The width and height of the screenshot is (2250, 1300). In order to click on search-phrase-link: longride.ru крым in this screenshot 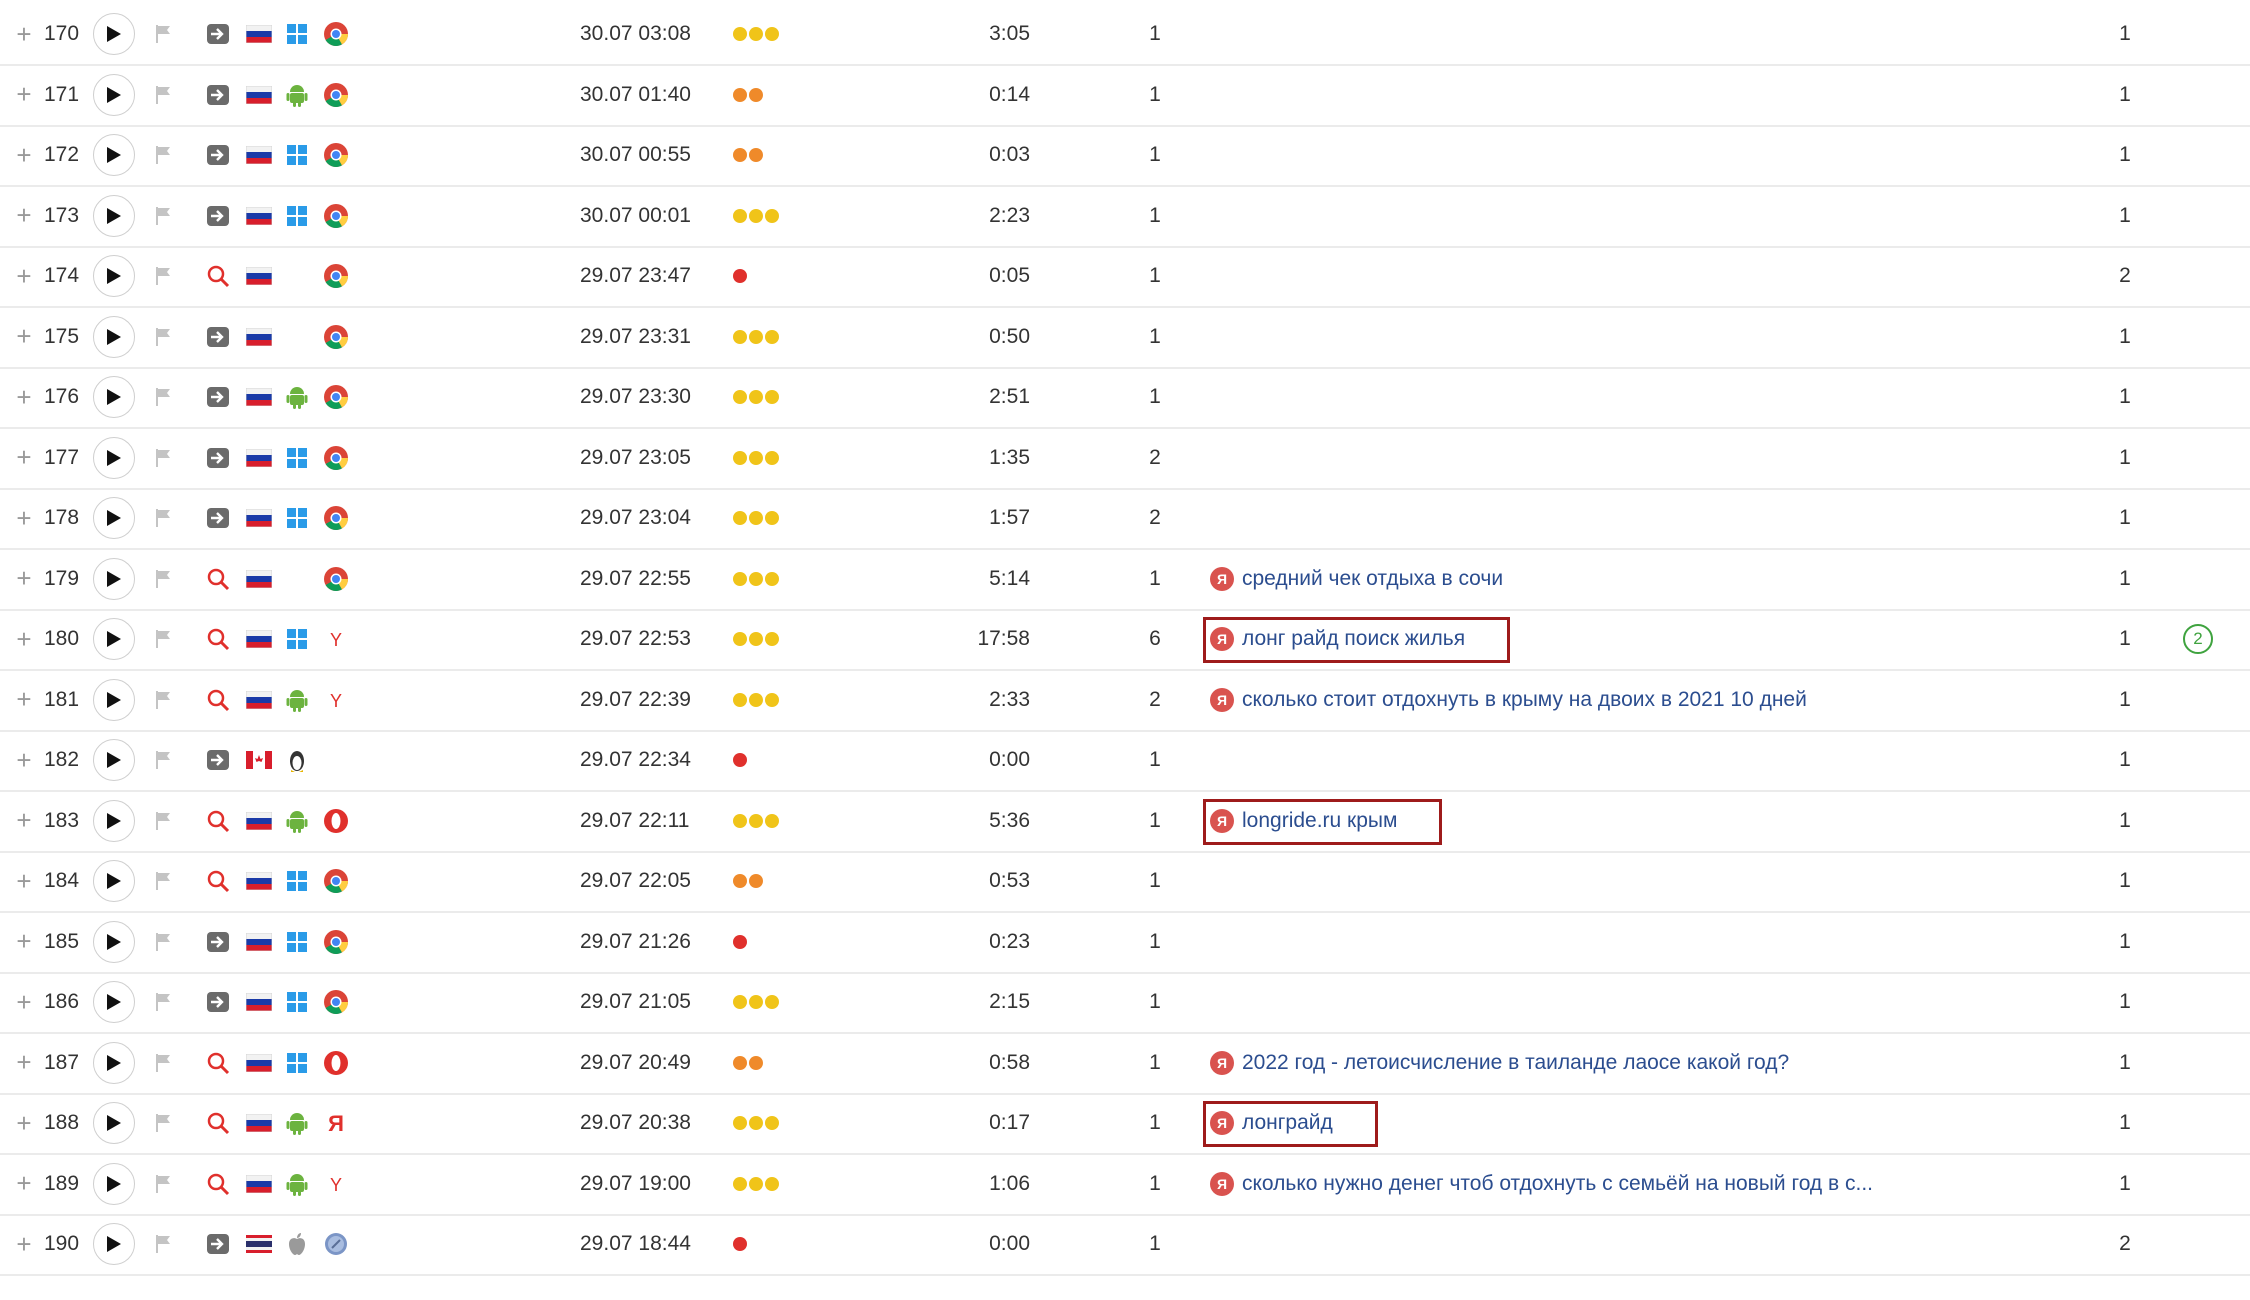, I will do `click(1319, 821)`.